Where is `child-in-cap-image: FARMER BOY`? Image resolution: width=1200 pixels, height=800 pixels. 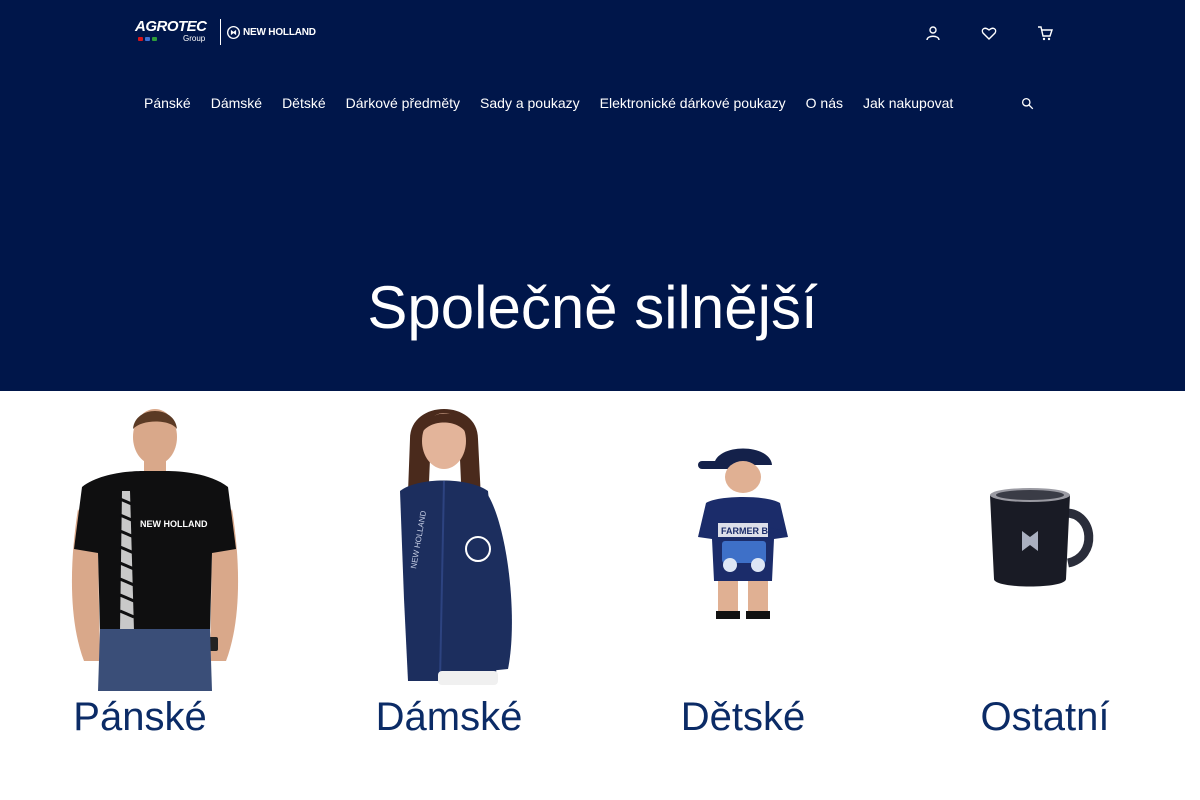 child-in-cap-image: FARMER BOY is located at coordinates (743, 533).